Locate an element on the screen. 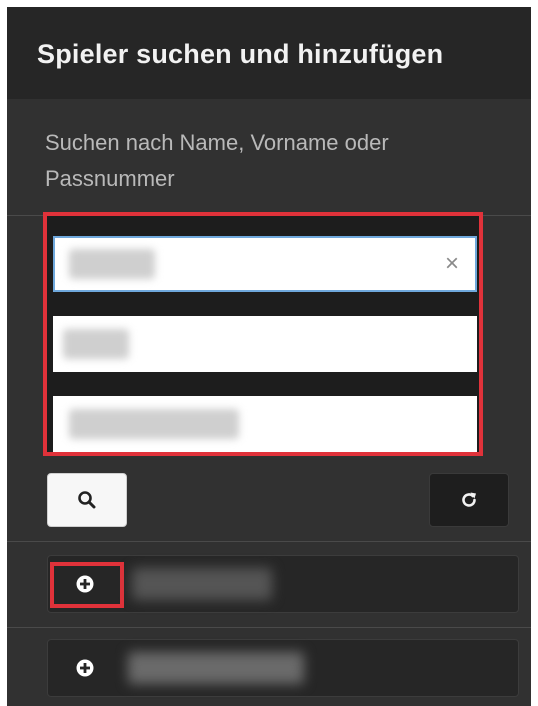 The height and width of the screenshot is (706, 538). name-search-input: × is located at coordinates (265, 264).